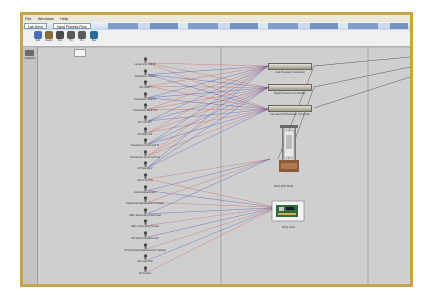  I want to click on sensor-node: AP-Torque, so click(145, 270).